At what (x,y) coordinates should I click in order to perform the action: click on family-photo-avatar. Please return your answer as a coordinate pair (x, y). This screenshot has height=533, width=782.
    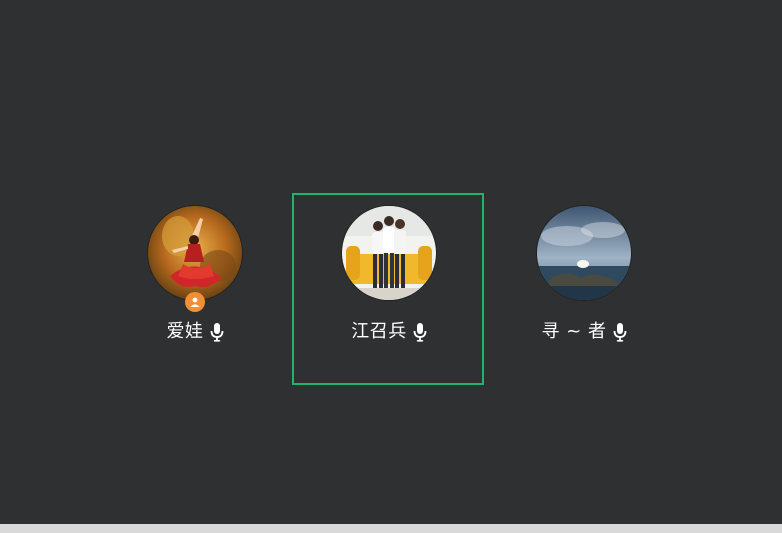
    Looking at the image, I should click on (389, 253).